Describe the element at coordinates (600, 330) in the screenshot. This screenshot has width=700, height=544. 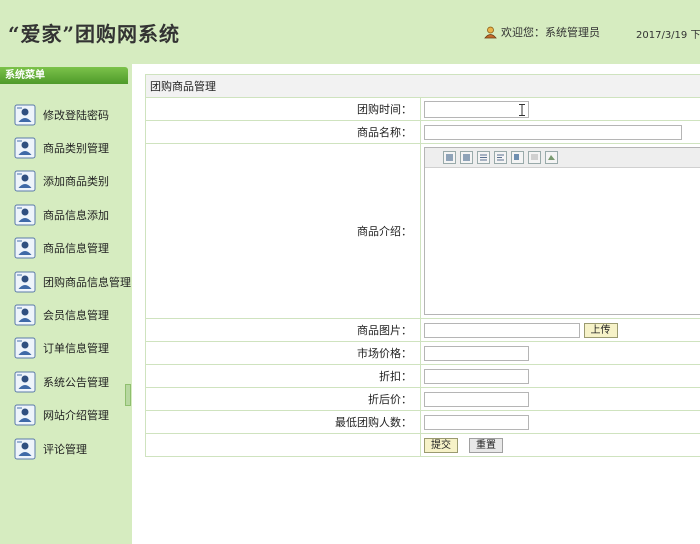
I see `upload-button: 上传` at that location.